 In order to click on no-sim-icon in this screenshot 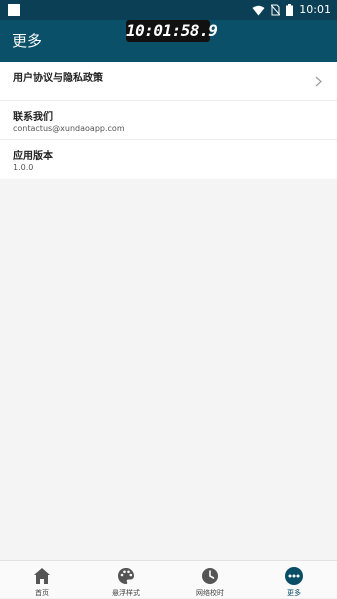, I will do `click(275, 10)`.